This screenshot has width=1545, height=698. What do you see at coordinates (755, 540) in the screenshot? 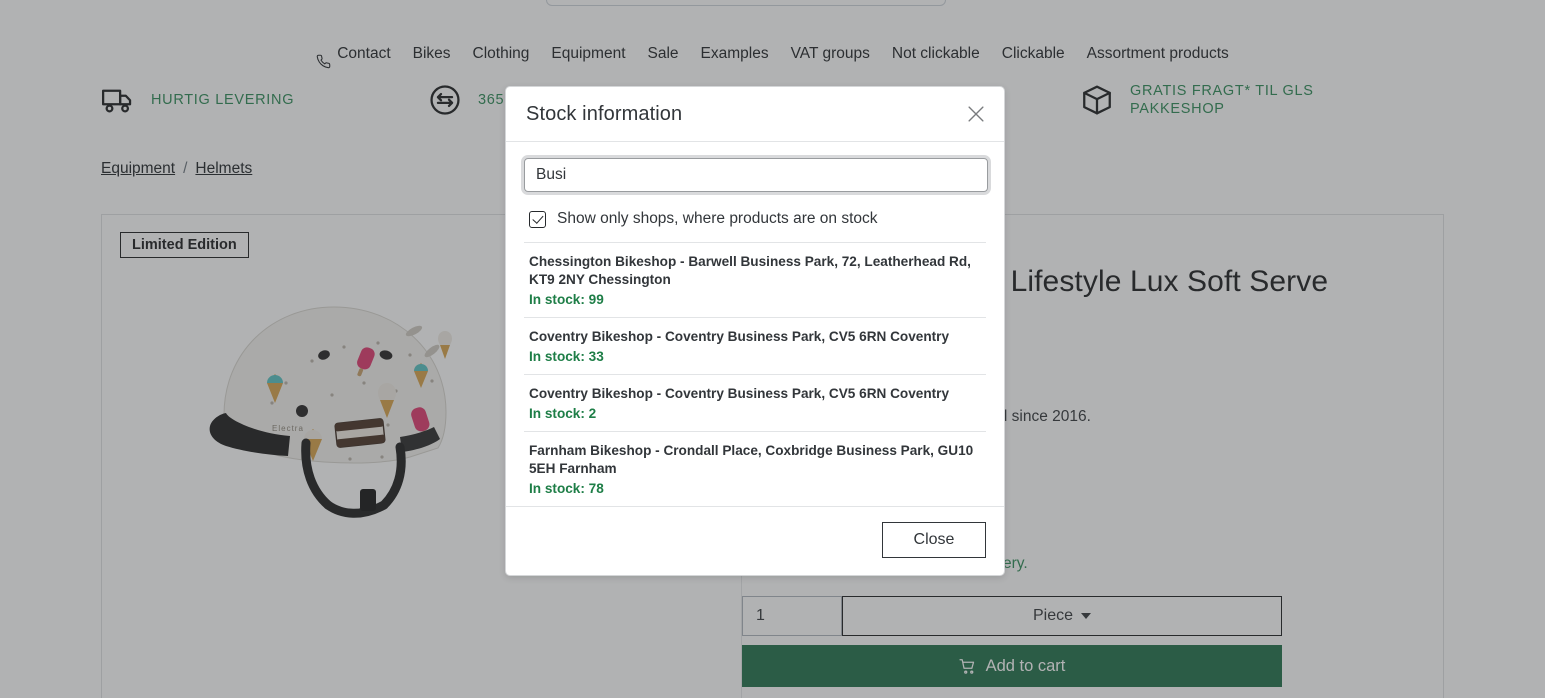
I see `modal-footer: Close` at bounding box center [755, 540].